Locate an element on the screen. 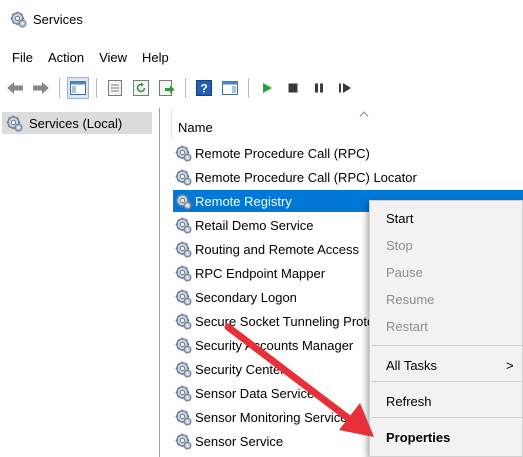  menu-view: View is located at coordinates (114, 57).